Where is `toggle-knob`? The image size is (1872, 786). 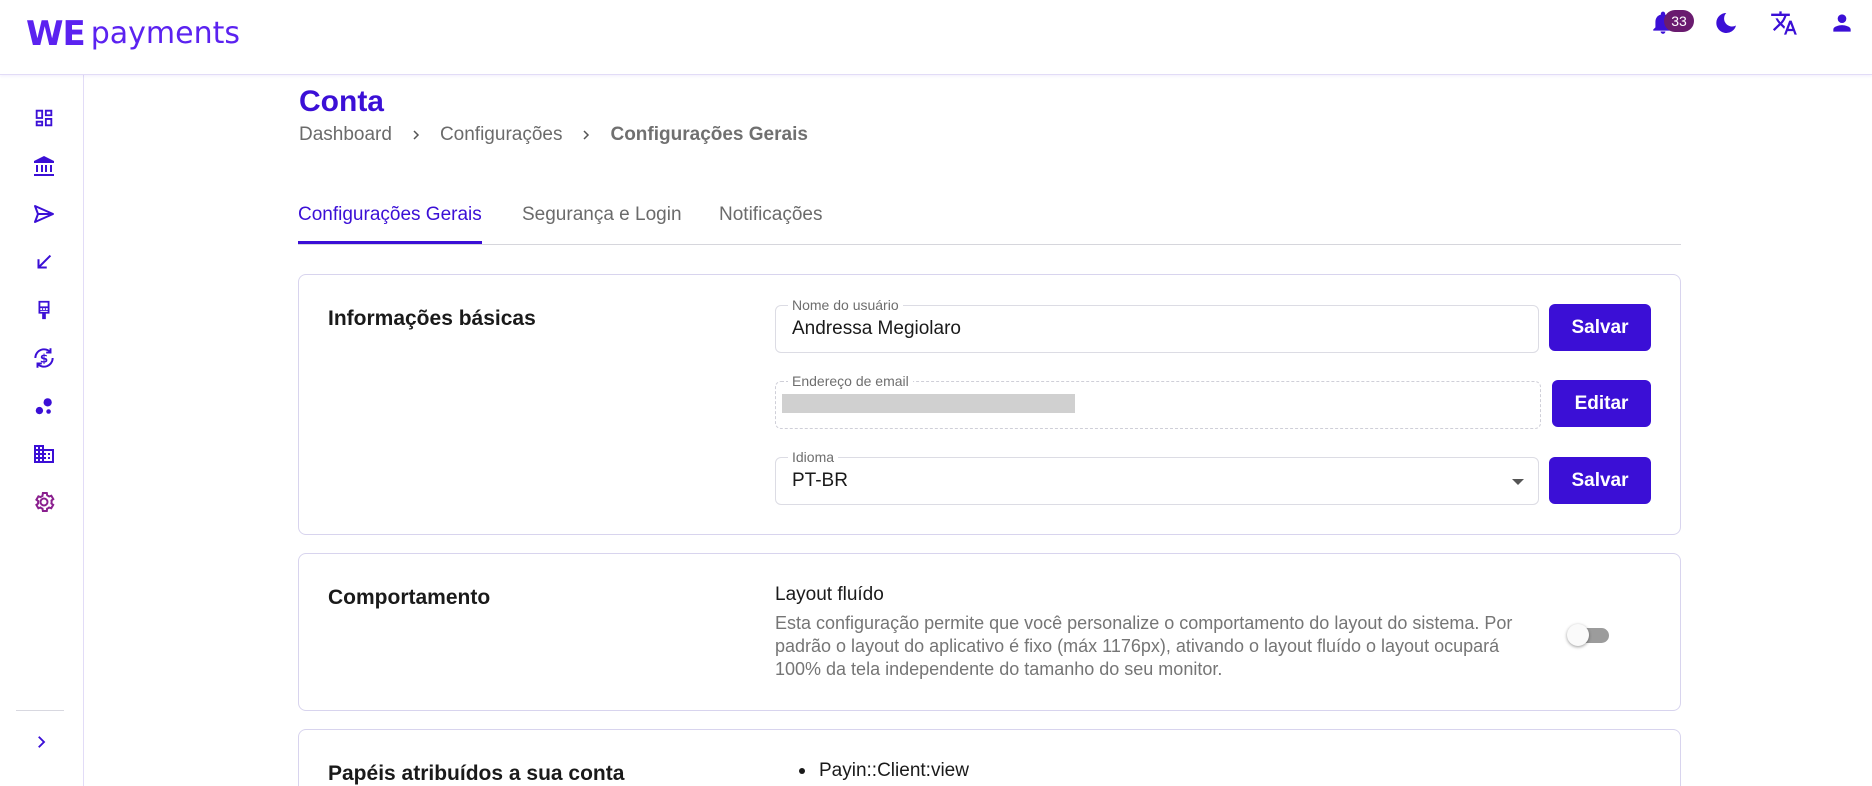 toggle-knob is located at coordinates (1578, 635).